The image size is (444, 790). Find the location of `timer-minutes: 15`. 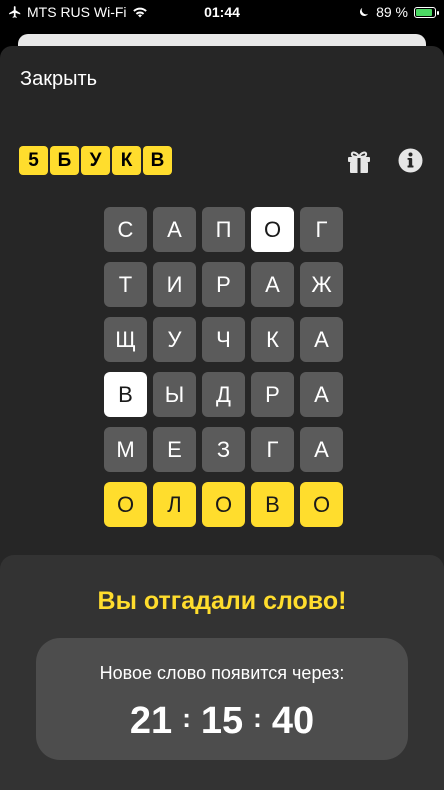

timer-minutes: 15 is located at coordinates (222, 721).